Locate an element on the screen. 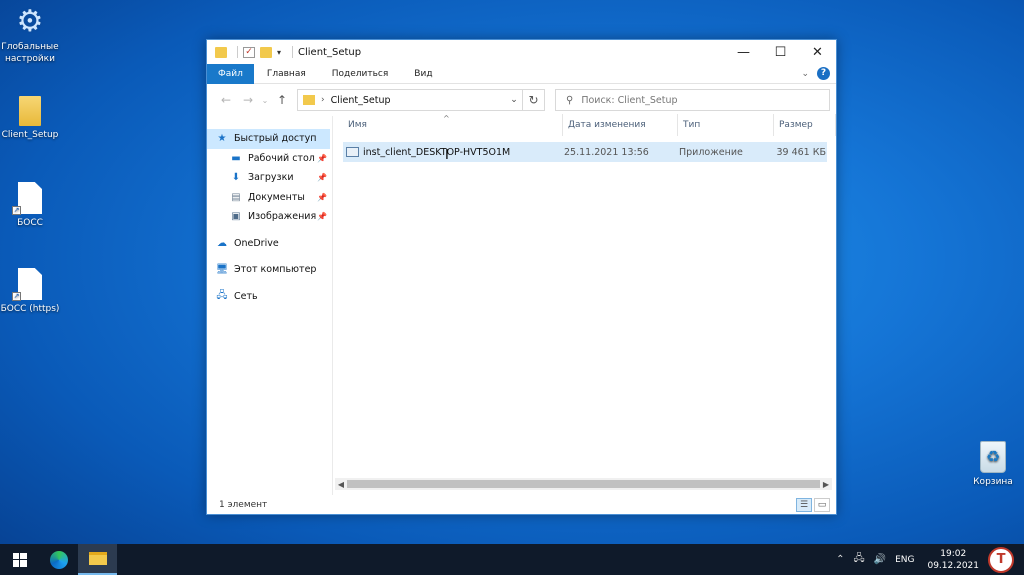  desktop-icon: ▬ is located at coordinates (236, 158).